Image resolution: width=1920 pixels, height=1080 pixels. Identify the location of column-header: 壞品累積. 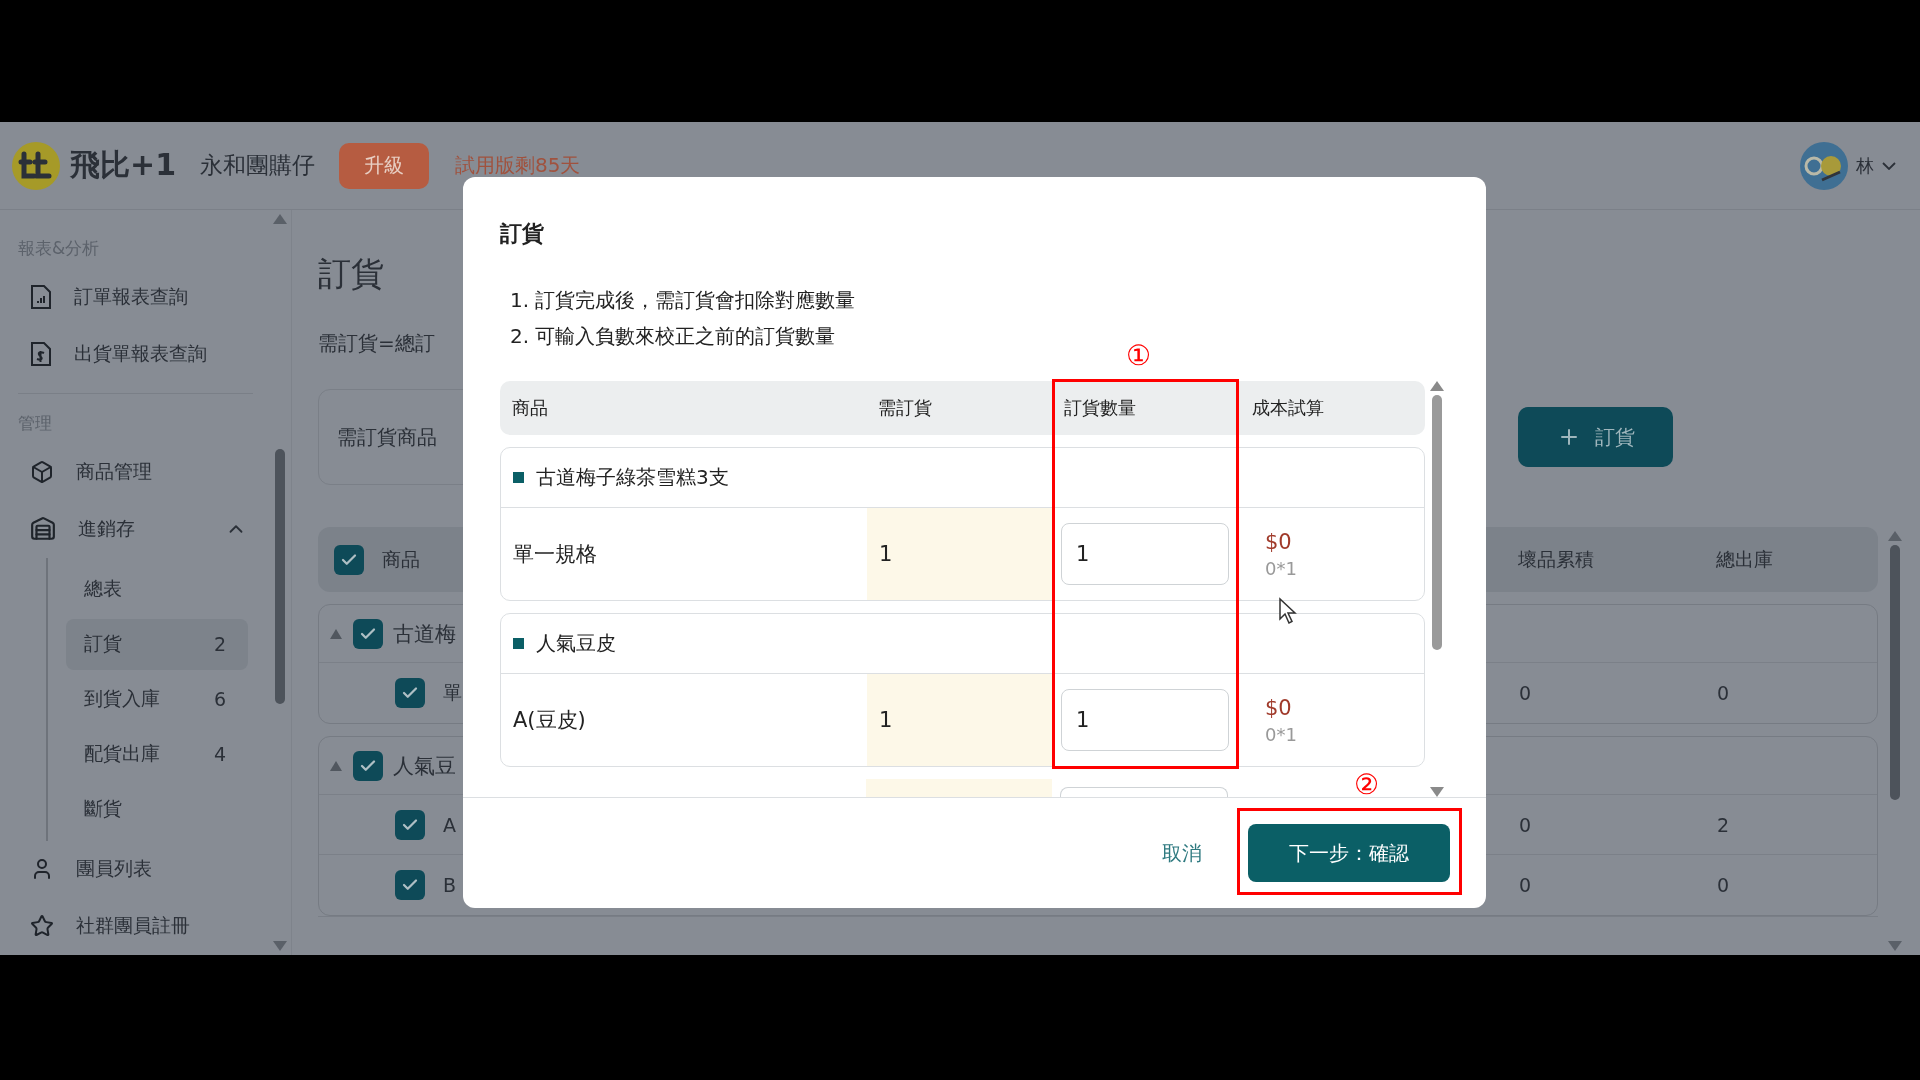
(1556, 559).